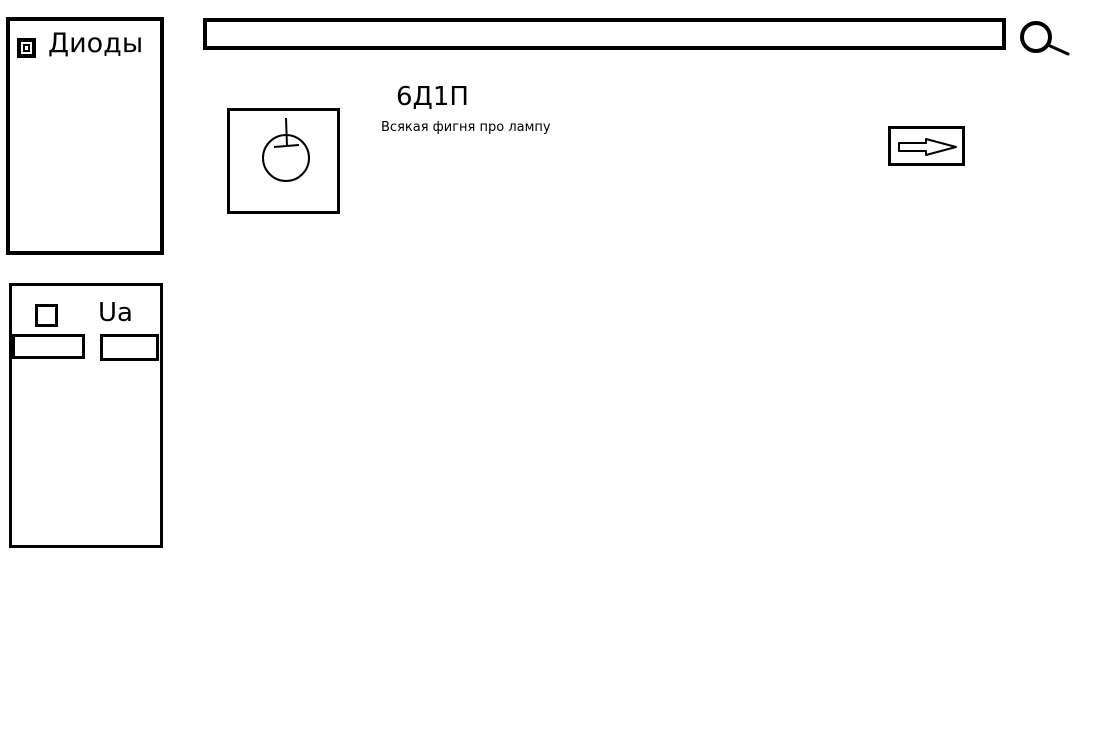 The height and width of the screenshot is (748, 1109). Describe the element at coordinates (26, 48) in the screenshot. I see `category-checkbox` at that location.